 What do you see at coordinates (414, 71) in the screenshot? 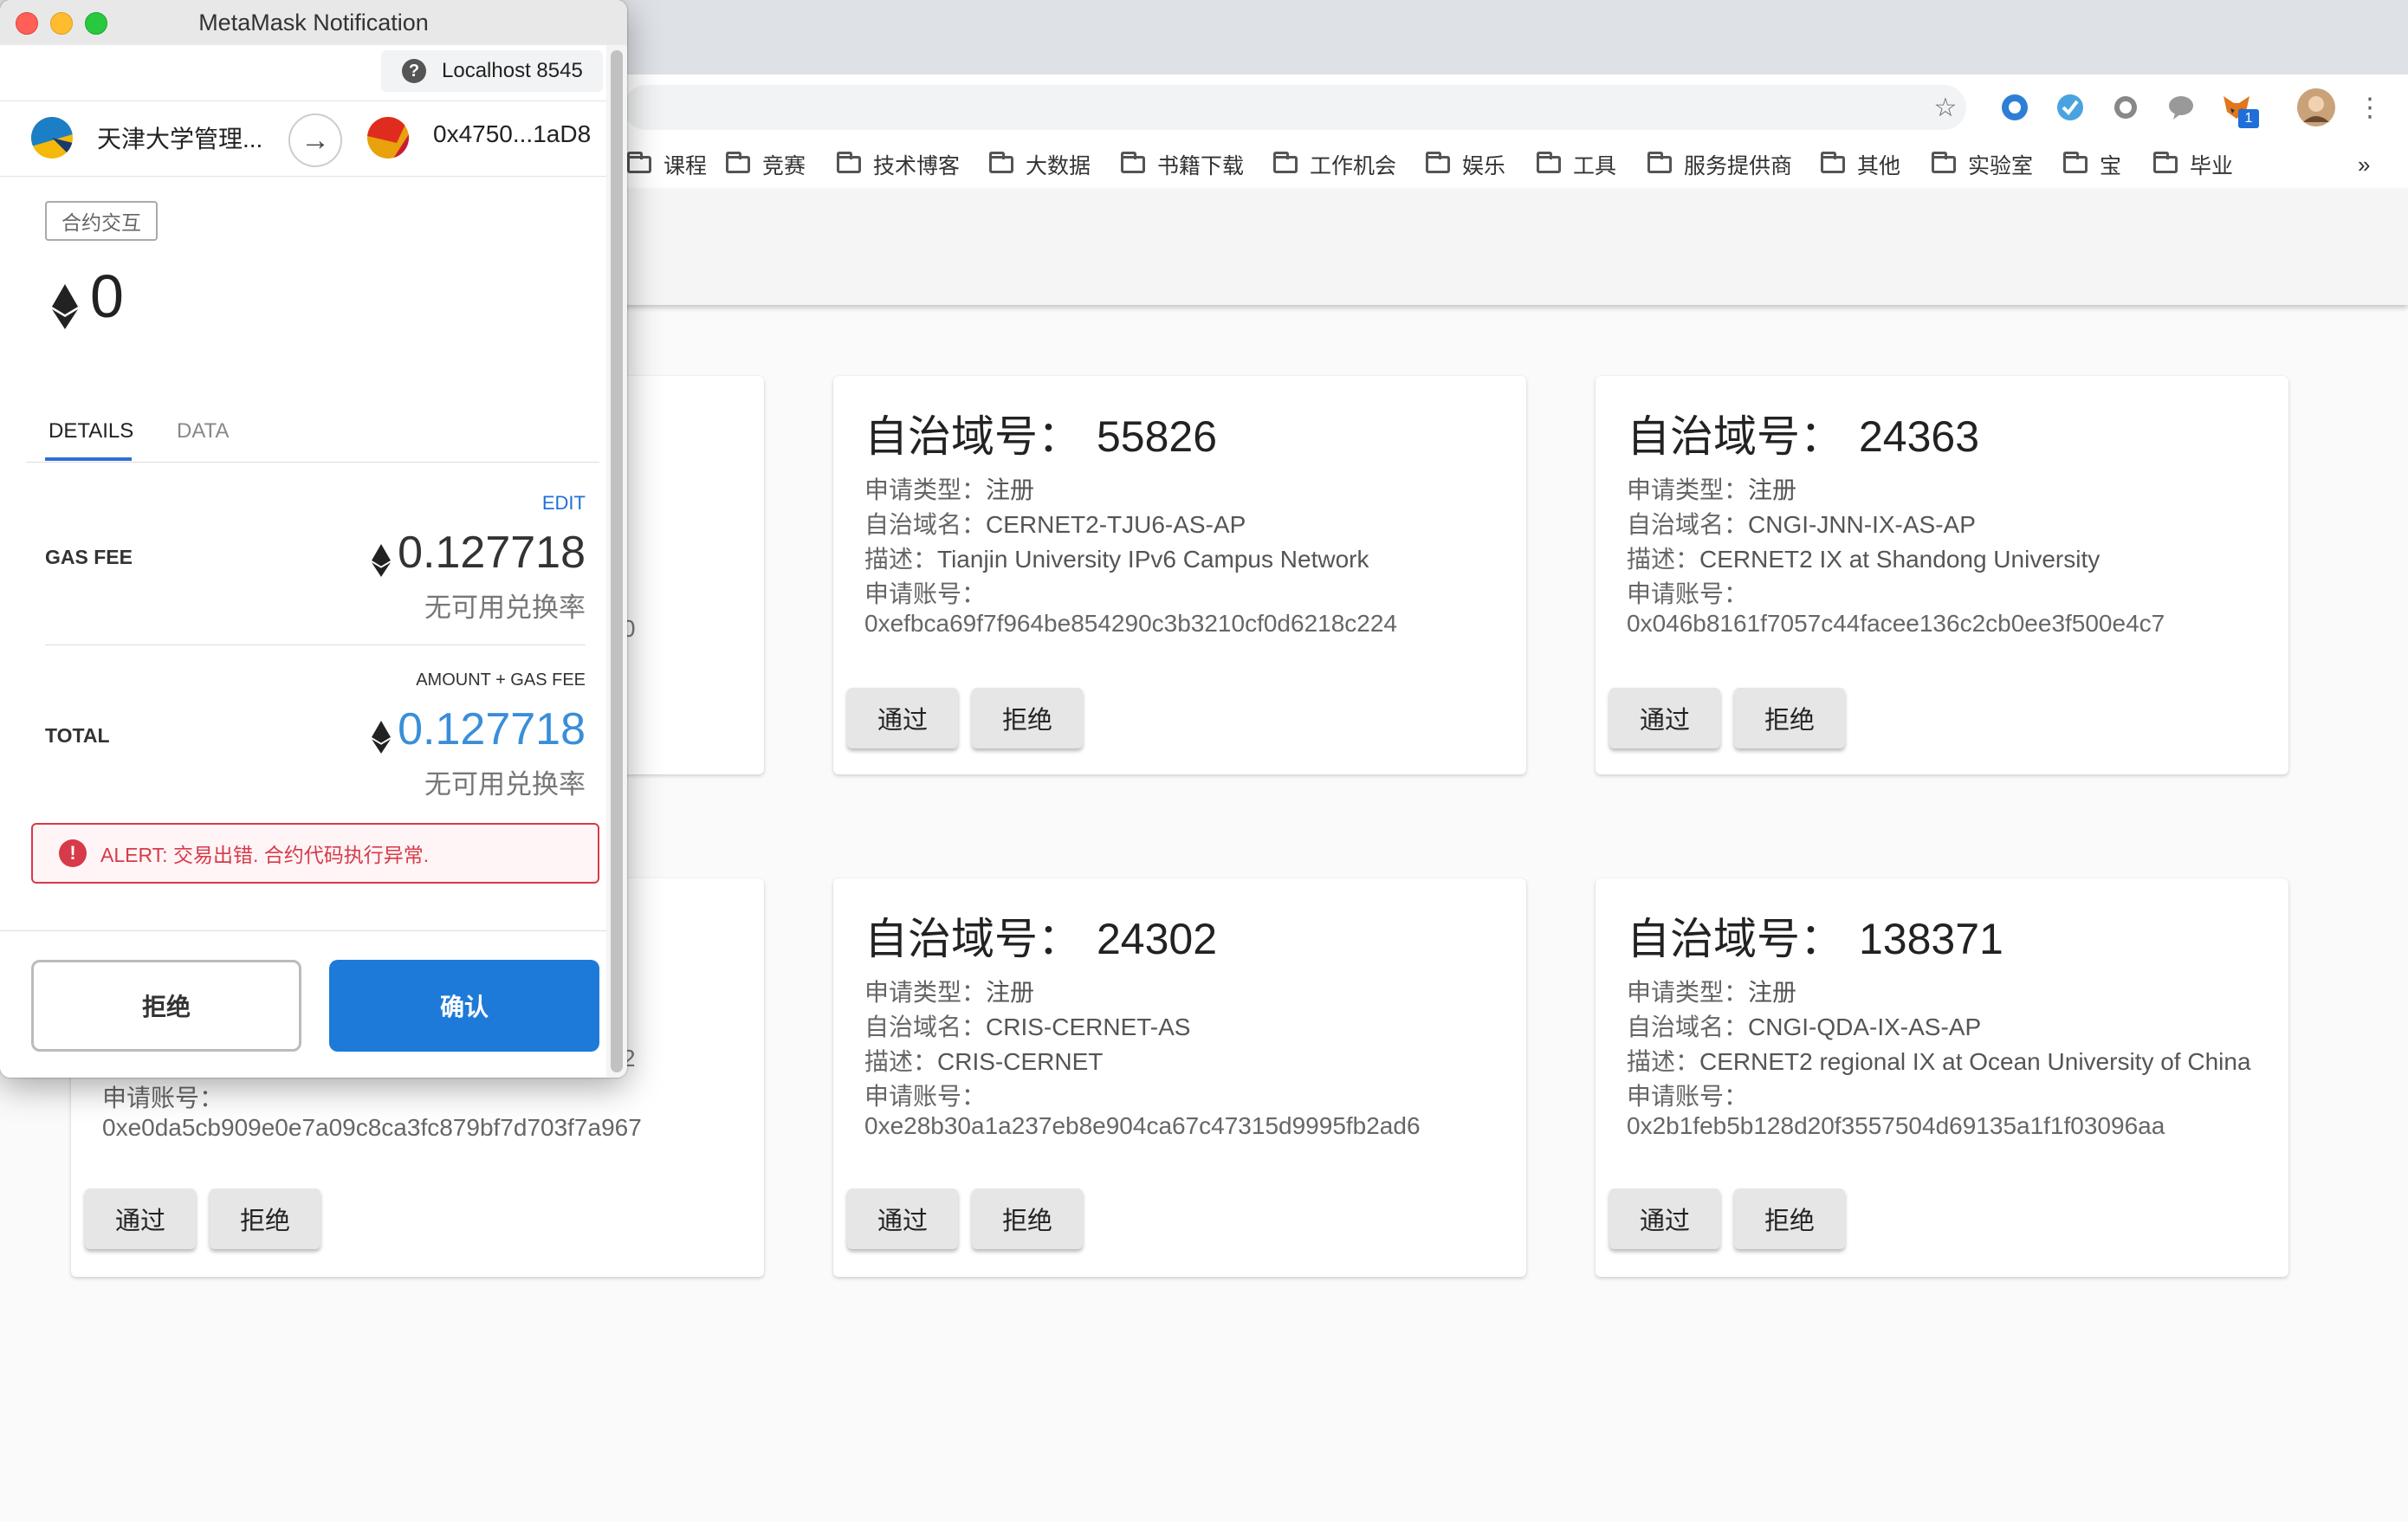
I see `help-icon: ?` at bounding box center [414, 71].